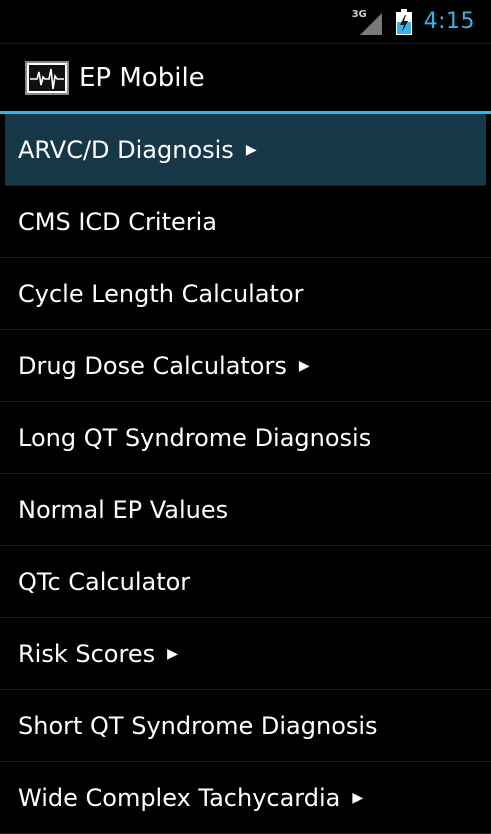 This screenshot has width=491, height=834. What do you see at coordinates (104, 581) in the screenshot?
I see `menu-item-label: QTc Calculator` at bounding box center [104, 581].